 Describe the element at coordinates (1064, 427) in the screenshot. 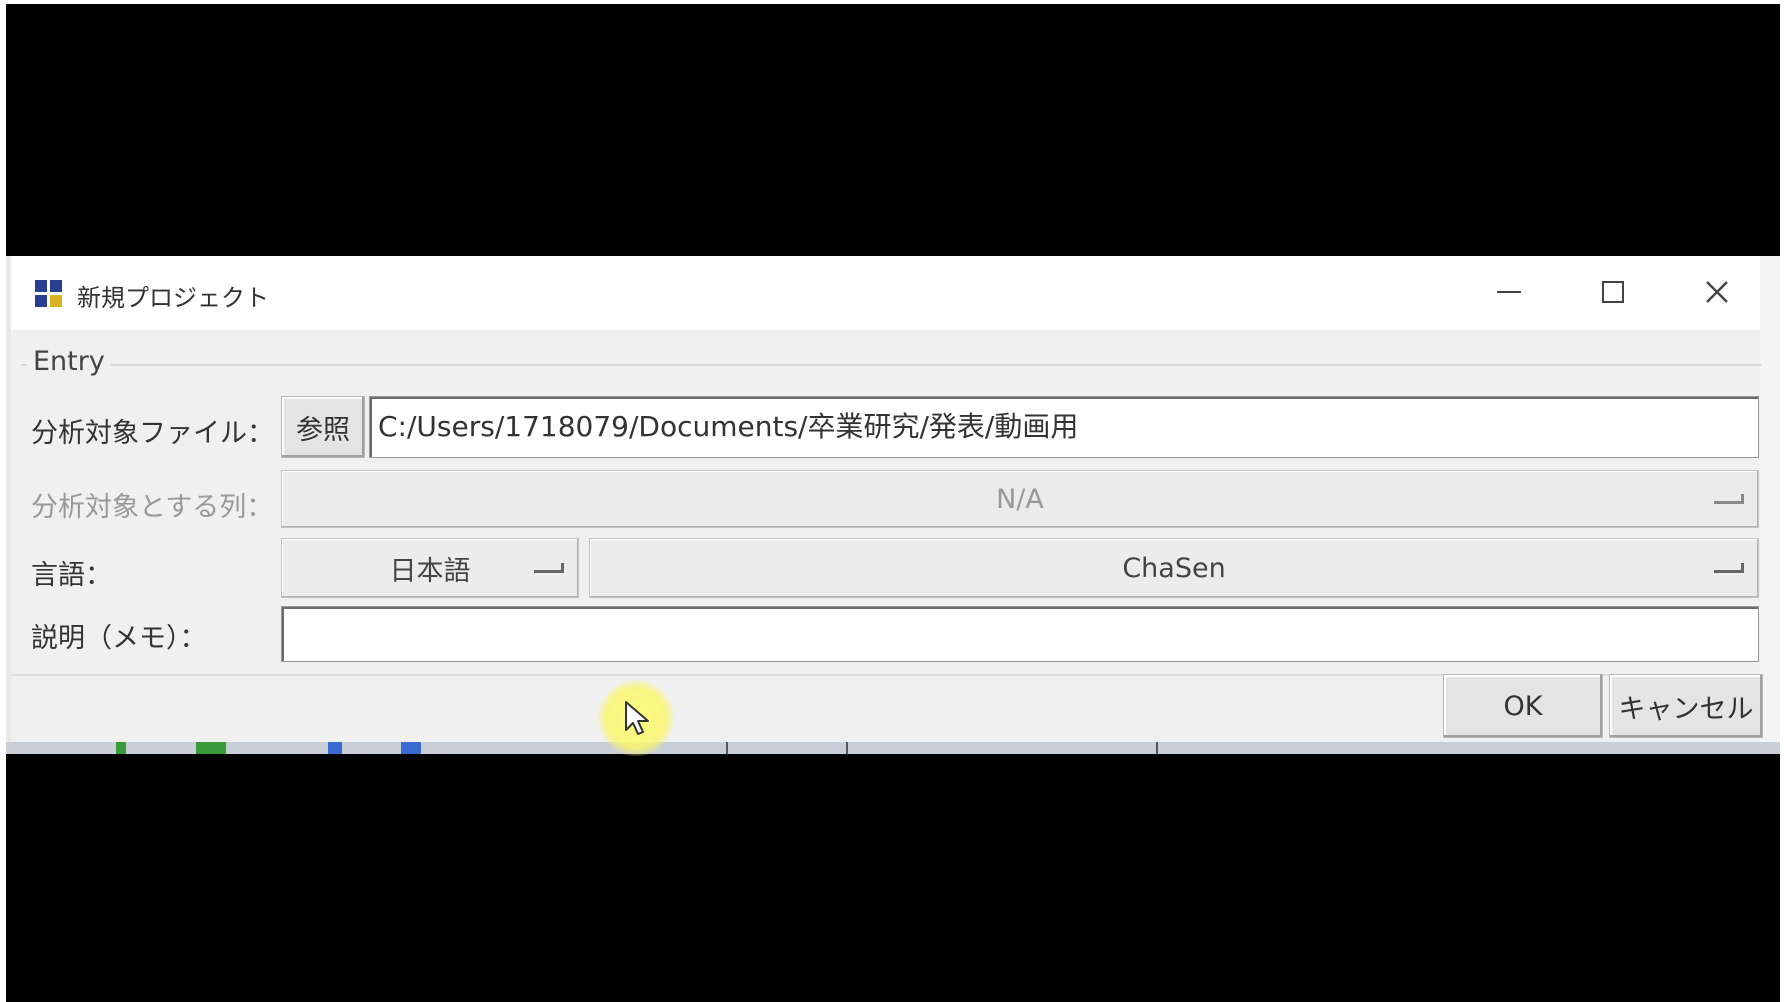

I see `target-file-path-input: C:/Users/1718079/Documents/卒業研究/発表/動画用` at that location.